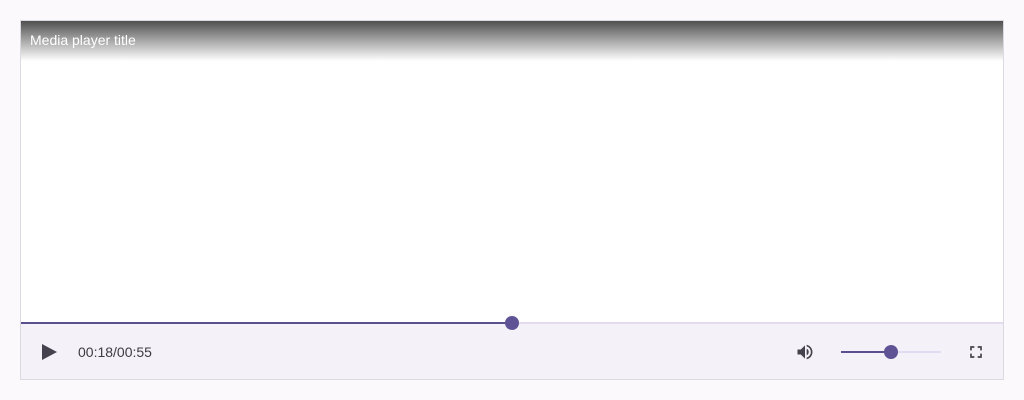 This screenshot has height=400, width=1024. I want to click on seek-progress-fill, so click(266, 323).